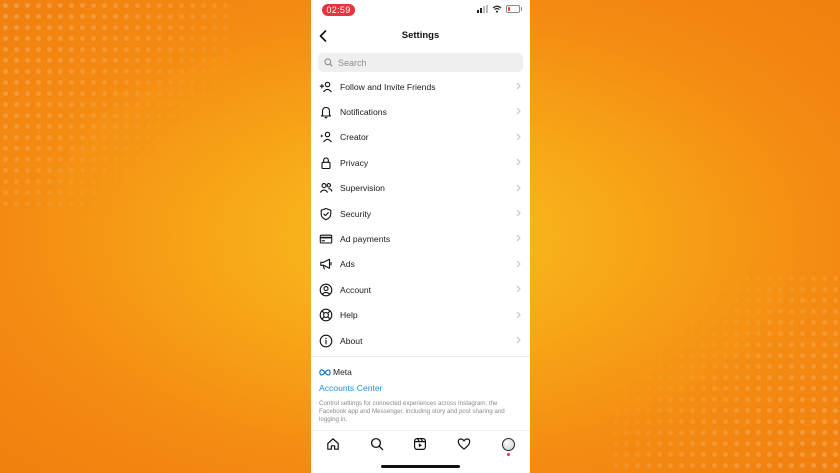 The image size is (840, 473). Describe the element at coordinates (363, 112) in the screenshot. I see `menu-item-label: Notifications` at that location.